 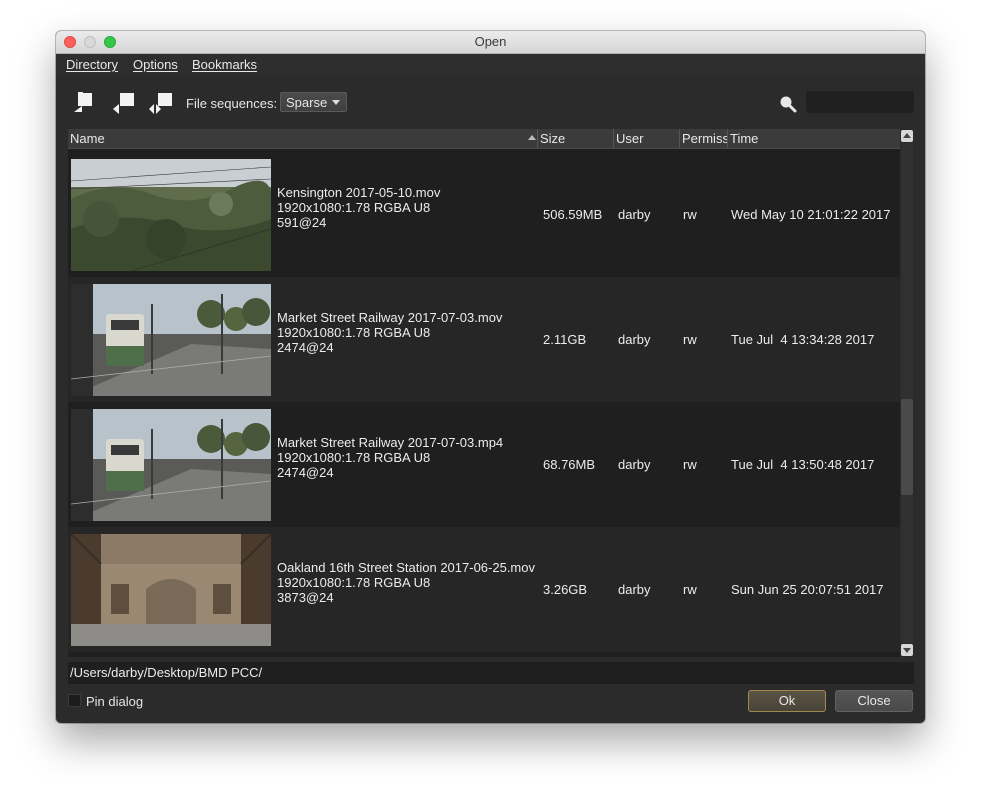 What do you see at coordinates (490, 65) in the screenshot?
I see `menu-bar: Directory Options Bookmarks` at bounding box center [490, 65].